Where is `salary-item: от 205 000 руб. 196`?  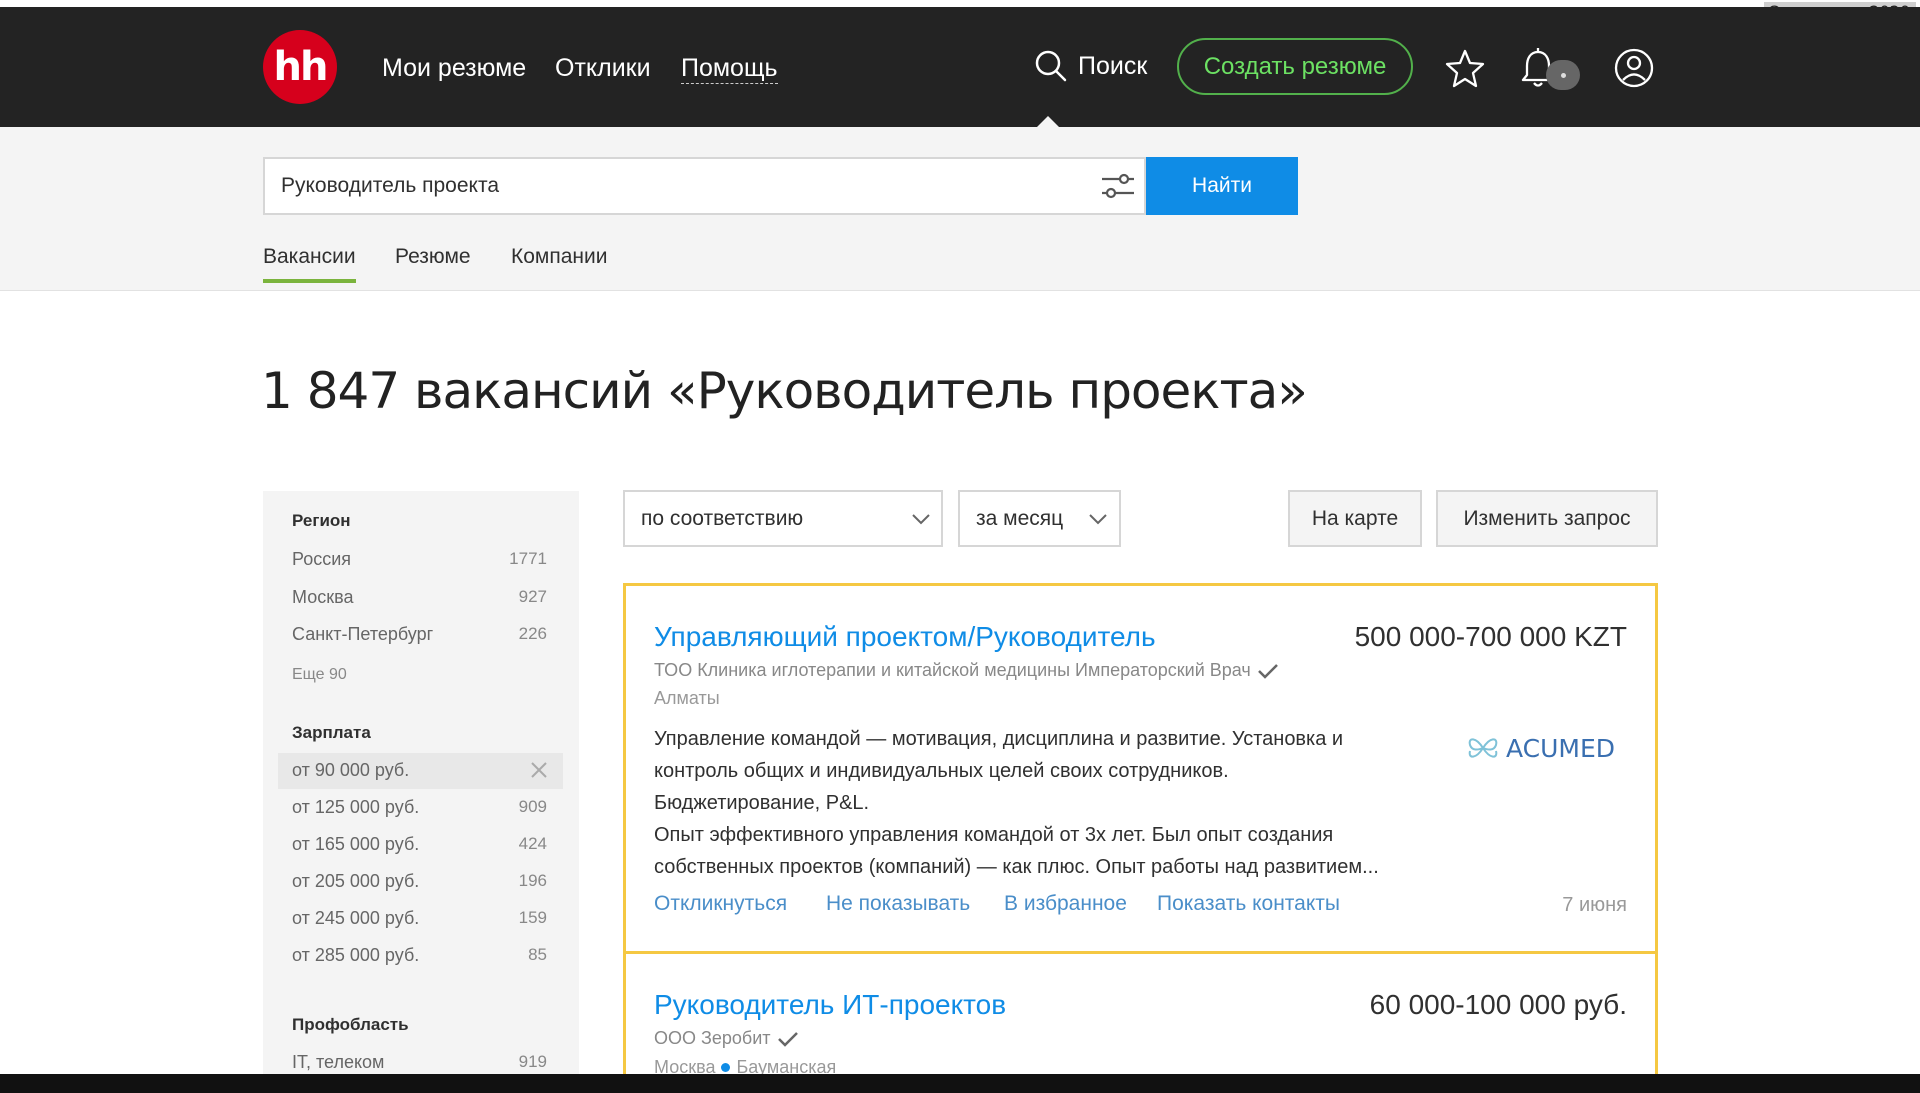
salary-item: от 205 000 руб. 196 is located at coordinates (419, 883).